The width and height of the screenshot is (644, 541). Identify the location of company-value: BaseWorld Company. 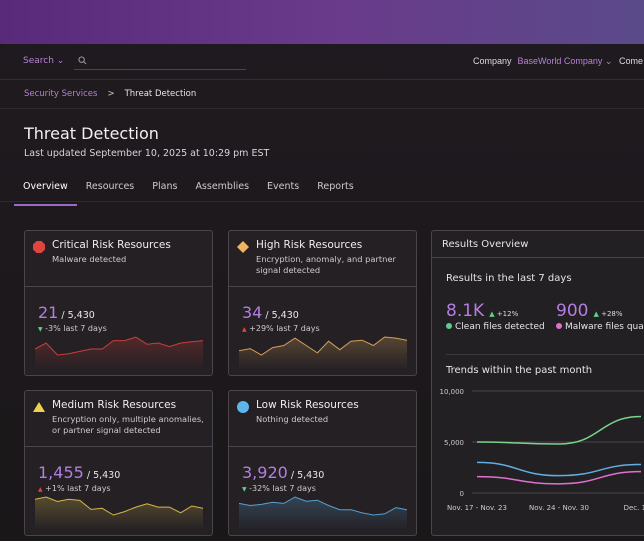
(560, 61).